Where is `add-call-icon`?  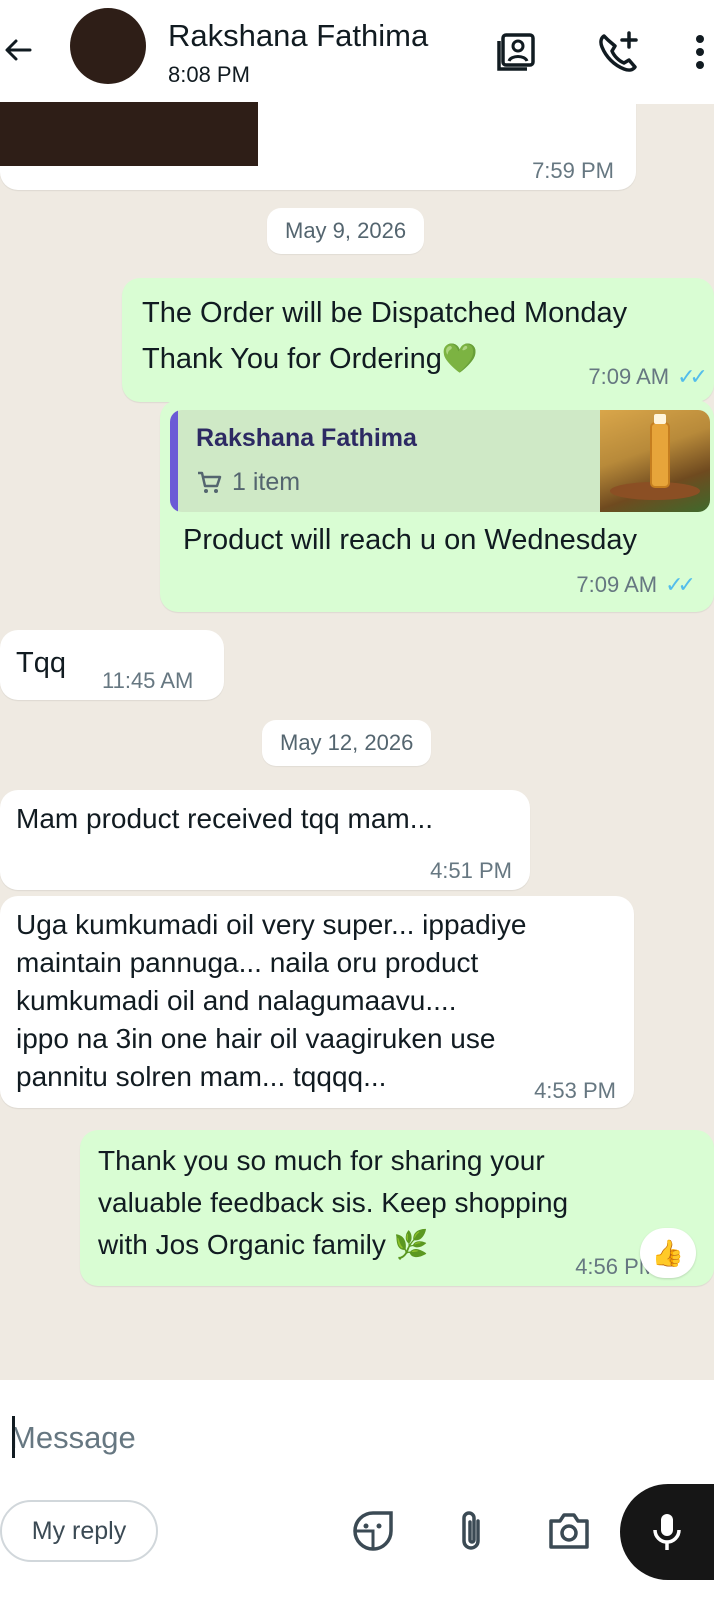
add-call-icon is located at coordinates (618, 51).